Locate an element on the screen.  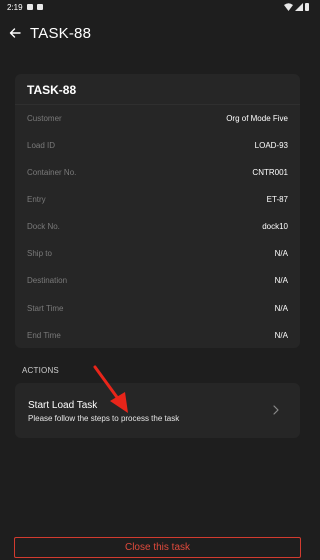
detail-label: Customer is located at coordinates (44, 118).